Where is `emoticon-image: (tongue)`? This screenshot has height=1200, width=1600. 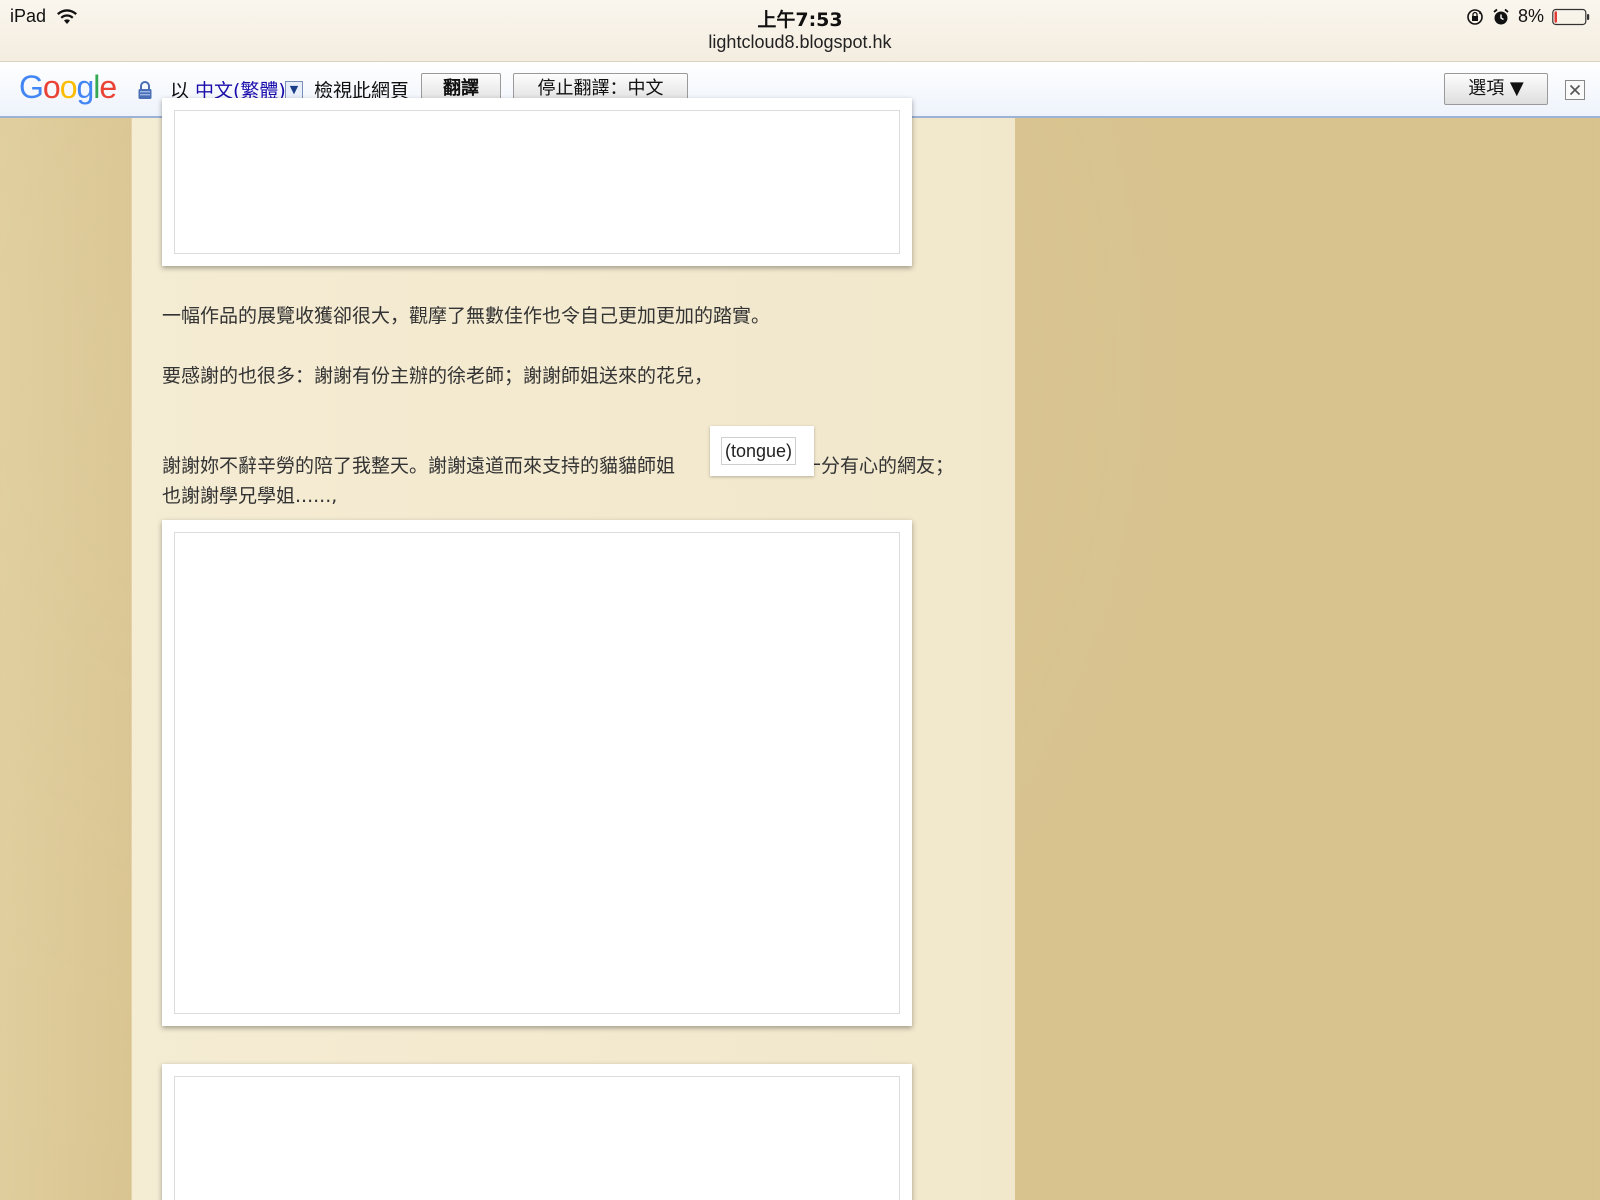
emoticon-image: (tongue) is located at coordinates (762, 451).